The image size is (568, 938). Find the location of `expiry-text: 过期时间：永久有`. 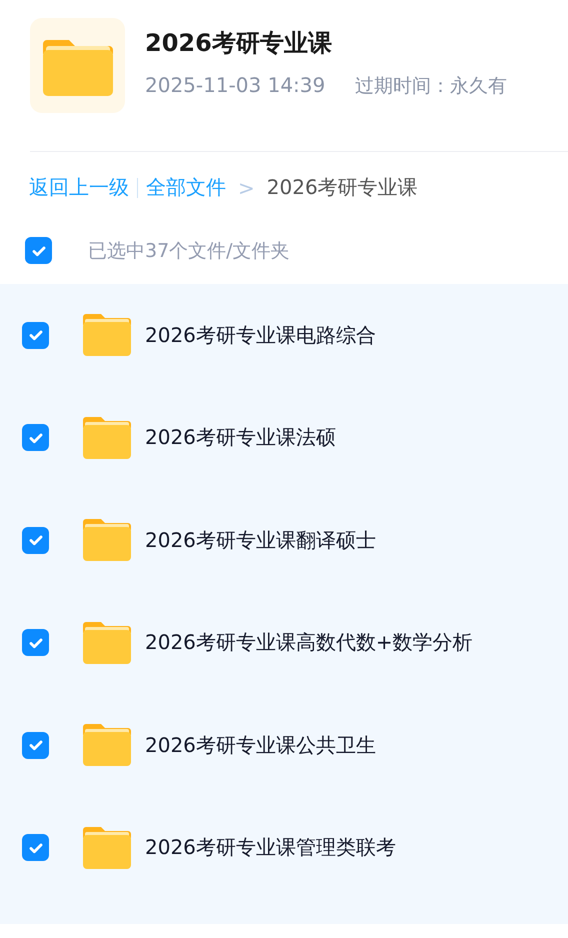

expiry-text: 过期时间：永久有 is located at coordinates (431, 86).